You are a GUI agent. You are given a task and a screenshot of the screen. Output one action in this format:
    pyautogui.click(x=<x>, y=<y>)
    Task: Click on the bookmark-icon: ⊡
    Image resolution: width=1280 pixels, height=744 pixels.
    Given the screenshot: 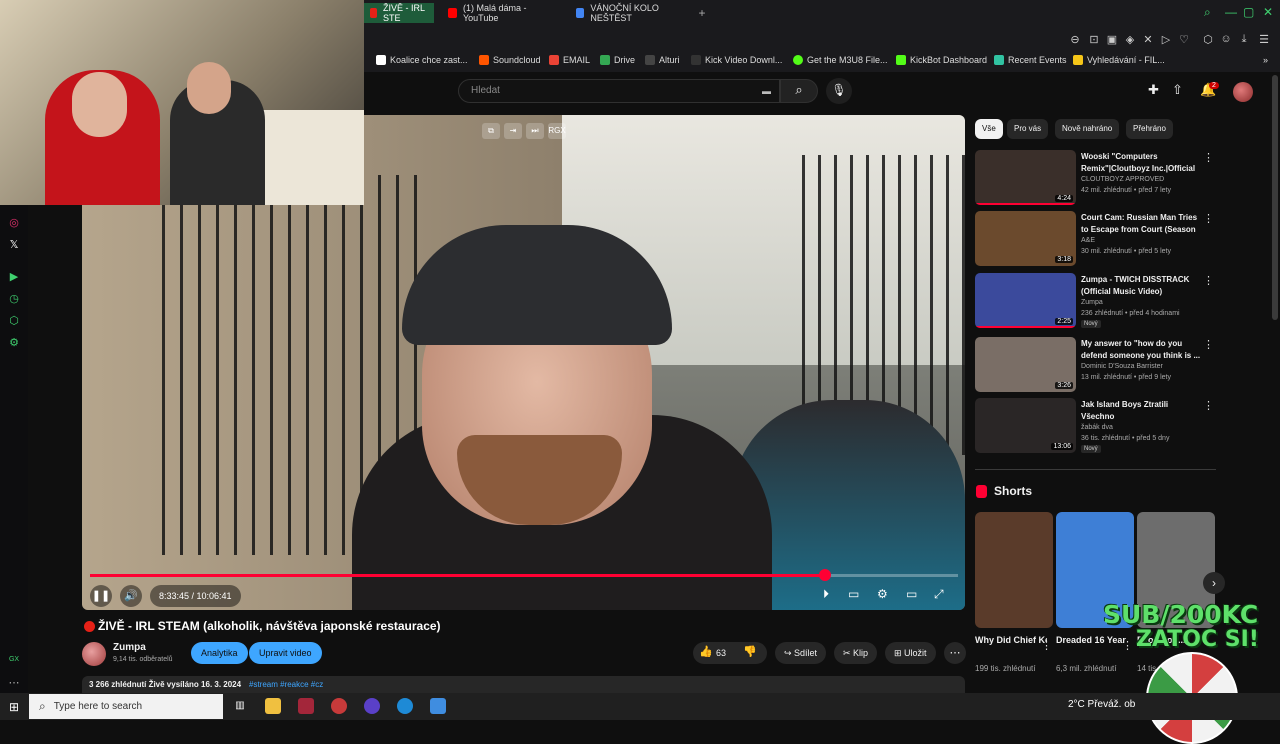 What is the action you would take?
    pyautogui.click(x=1094, y=39)
    